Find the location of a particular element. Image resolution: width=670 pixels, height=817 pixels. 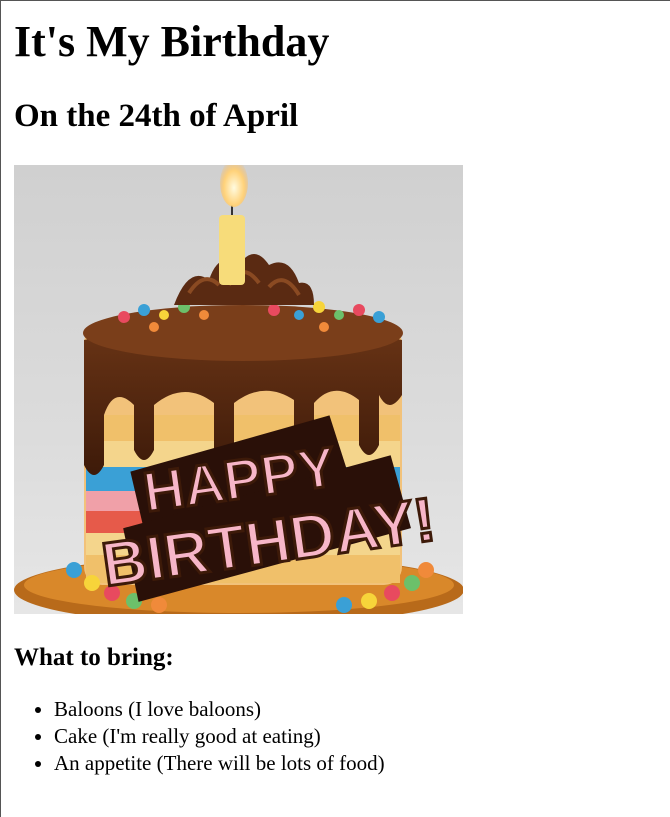

page-title: It's My Birthday is located at coordinates (172, 41).